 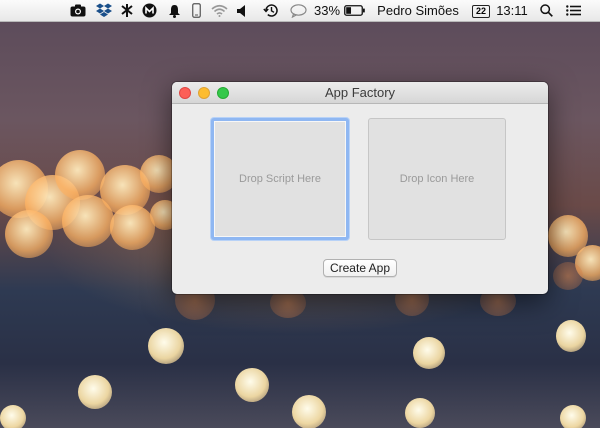 I want to click on battery-icon, so click(x=354, y=10).